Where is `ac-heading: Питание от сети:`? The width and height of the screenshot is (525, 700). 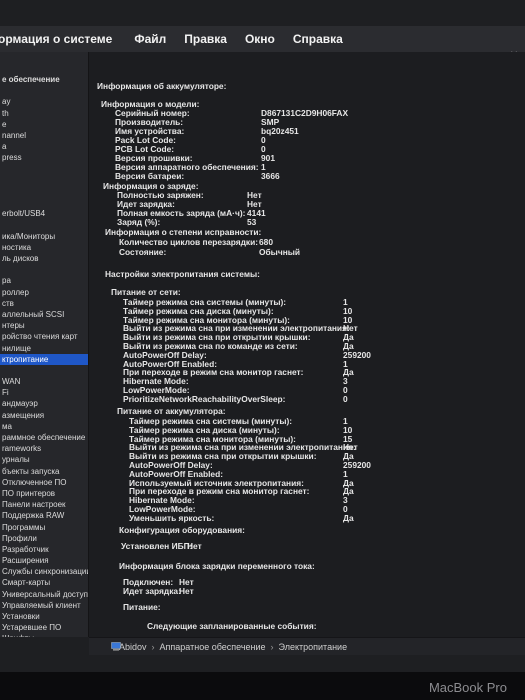
ac-heading: Питание от сети: is located at coordinates (146, 292).